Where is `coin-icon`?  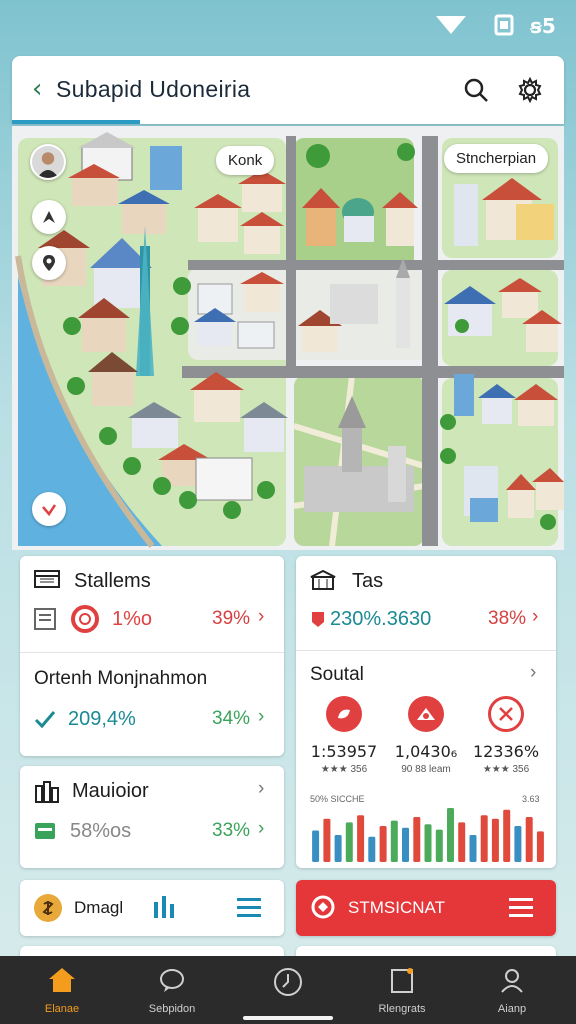 coin-icon is located at coordinates (48, 908).